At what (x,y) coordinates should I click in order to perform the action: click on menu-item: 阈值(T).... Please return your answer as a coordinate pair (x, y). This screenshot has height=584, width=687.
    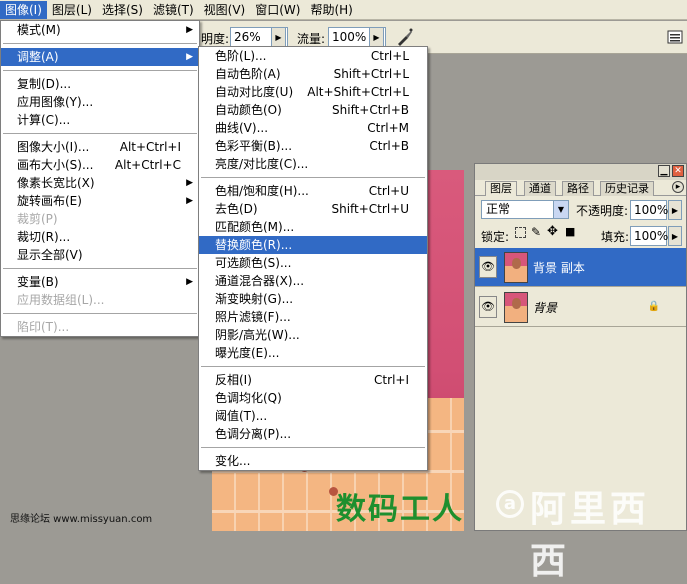
    Looking at the image, I should click on (313, 416).